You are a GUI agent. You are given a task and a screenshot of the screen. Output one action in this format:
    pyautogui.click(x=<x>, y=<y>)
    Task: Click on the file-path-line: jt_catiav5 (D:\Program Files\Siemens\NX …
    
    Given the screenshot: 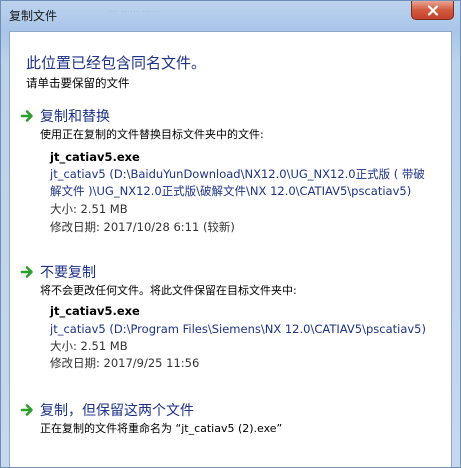 What is the action you would take?
    pyautogui.click(x=238, y=329)
    